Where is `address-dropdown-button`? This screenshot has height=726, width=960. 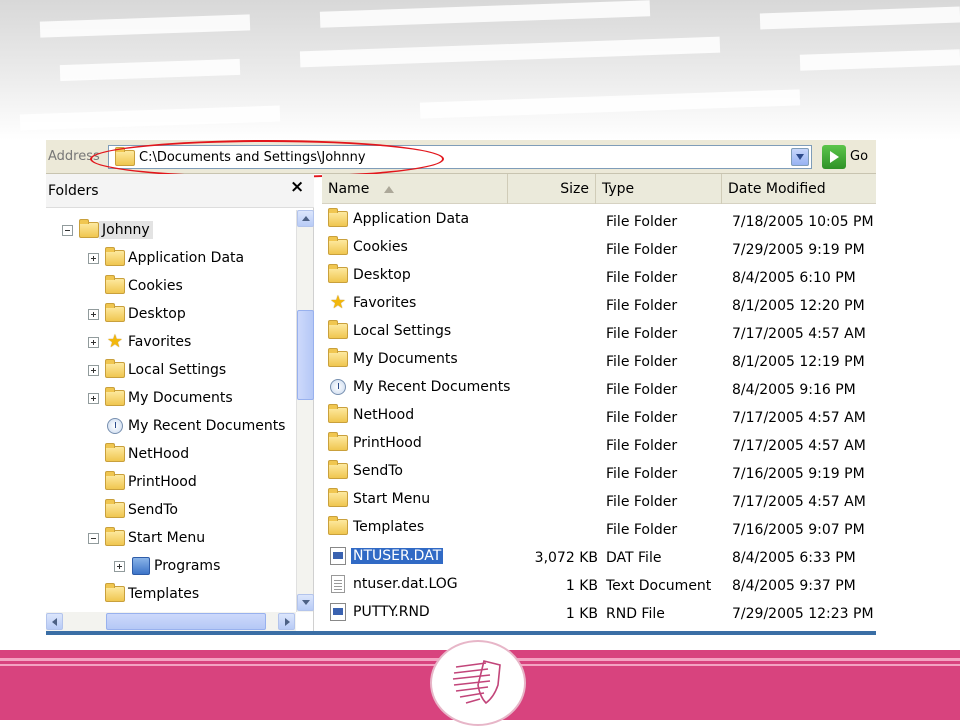
address-dropdown-button is located at coordinates (800, 157).